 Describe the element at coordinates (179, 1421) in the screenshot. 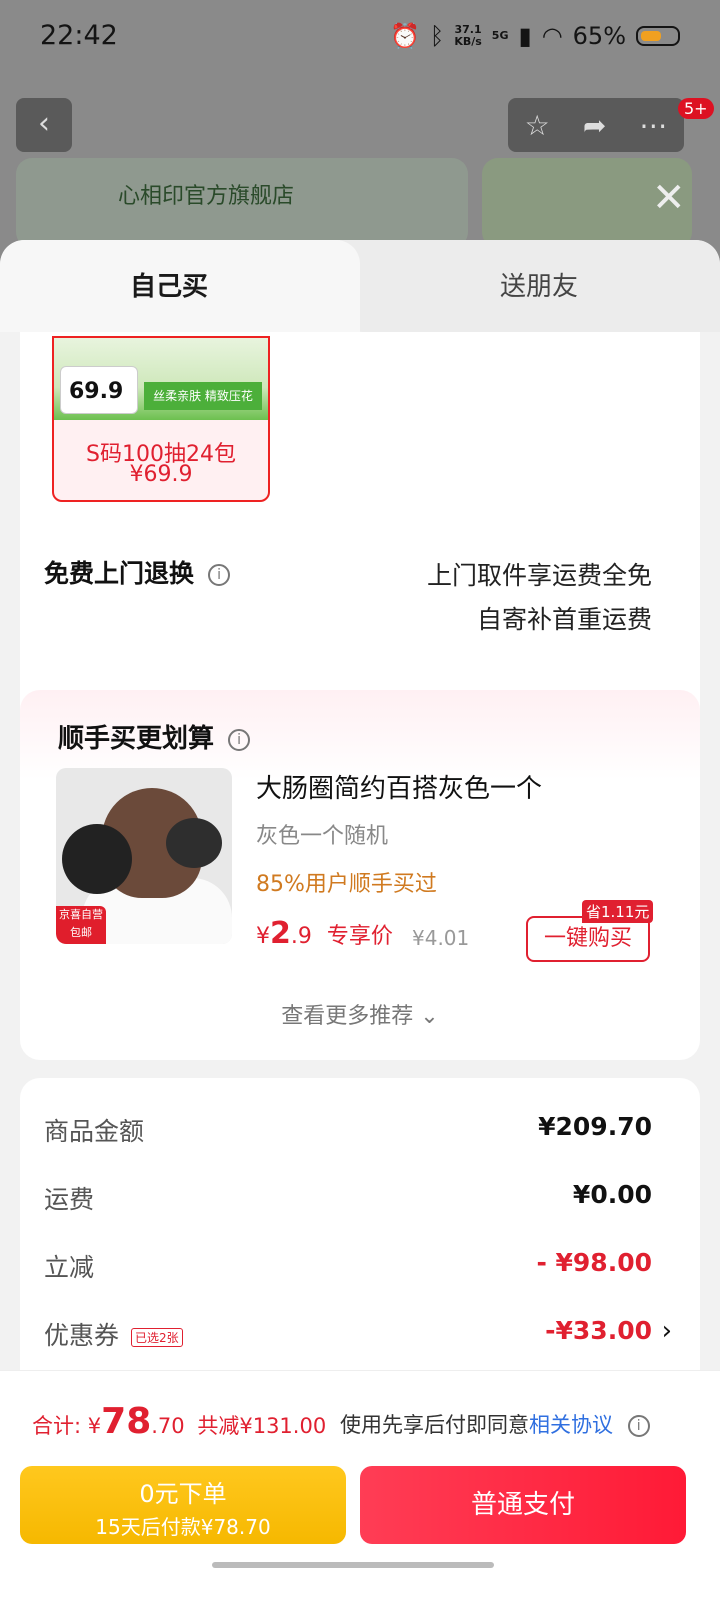

I see `order-total: 合计: ¥78.70 共减¥131.00` at that location.